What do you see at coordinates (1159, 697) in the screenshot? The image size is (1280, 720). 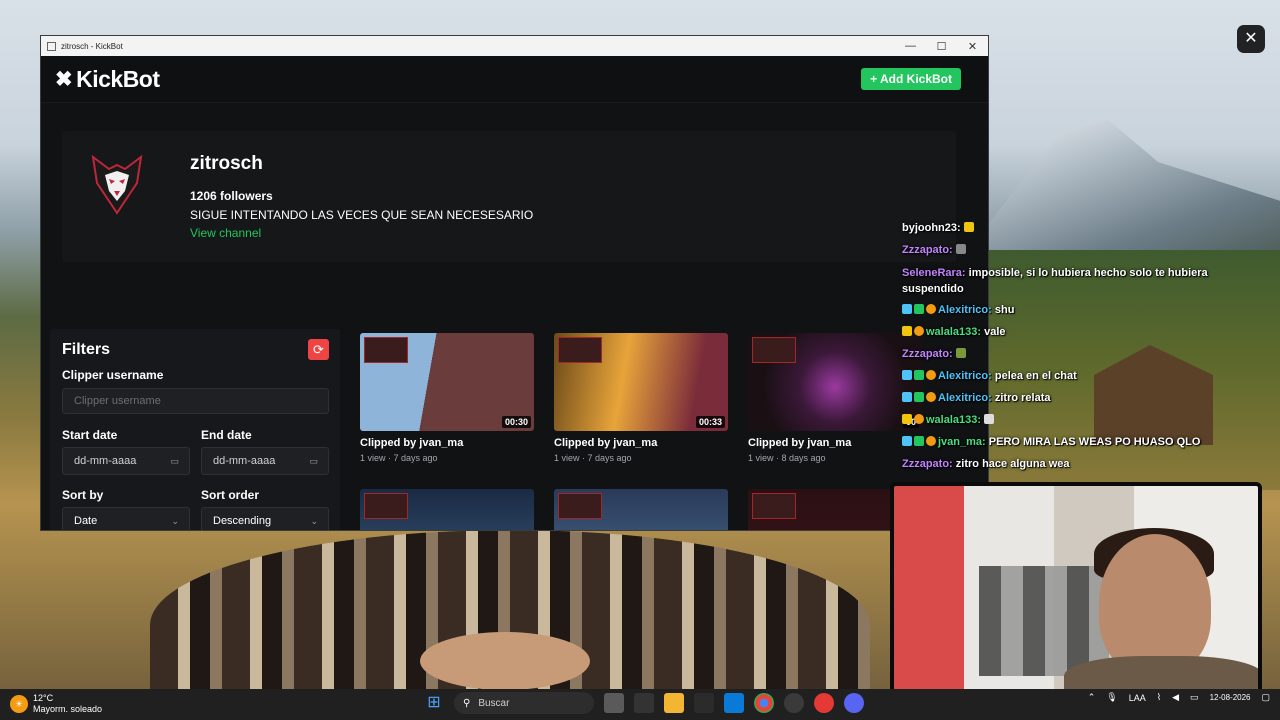 I see `network-icon: ⌇` at bounding box center [1159, 697].